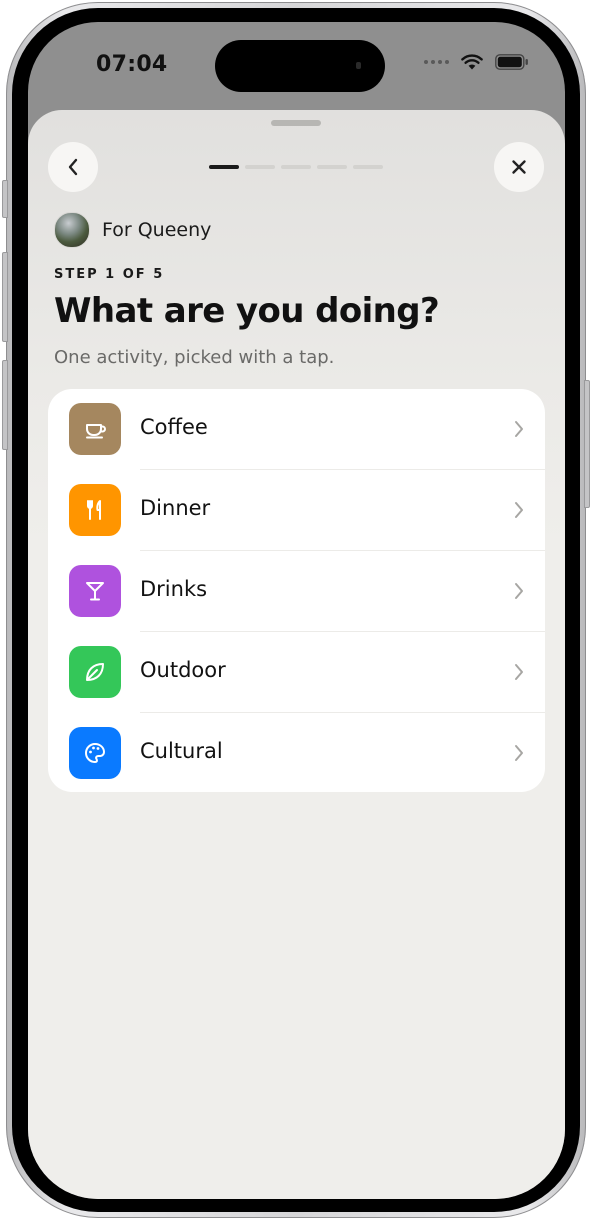  Describe the element at coordinates (358, 65) in the screenshot. I see `camera-dot` at that location.